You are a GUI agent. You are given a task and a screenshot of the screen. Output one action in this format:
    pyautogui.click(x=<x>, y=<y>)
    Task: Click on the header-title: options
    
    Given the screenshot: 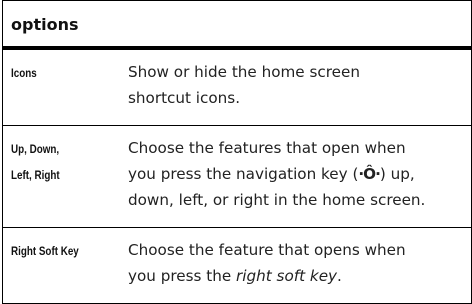 What is the action you would take?
    pyautogui.click(x=45, y=24)
    